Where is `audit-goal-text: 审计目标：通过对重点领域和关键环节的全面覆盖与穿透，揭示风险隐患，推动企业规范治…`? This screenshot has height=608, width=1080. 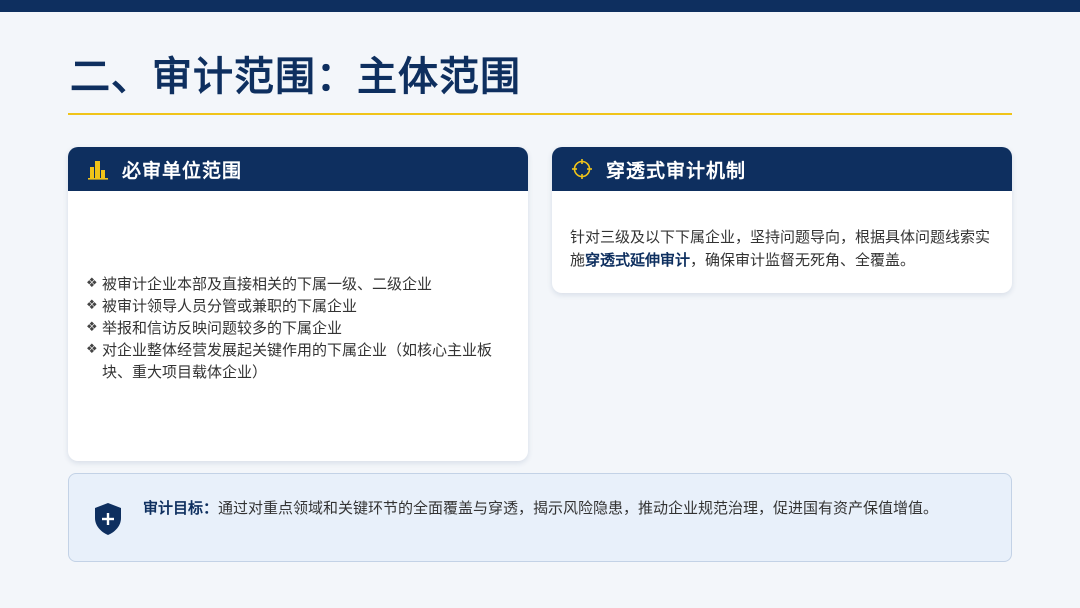 audit-goal-text: 审计目标：通过对重点领域和关键环节的全面覆盖与穿透，揭示风险隐患，推动企业规范治… is located at coordinates (543, 508).